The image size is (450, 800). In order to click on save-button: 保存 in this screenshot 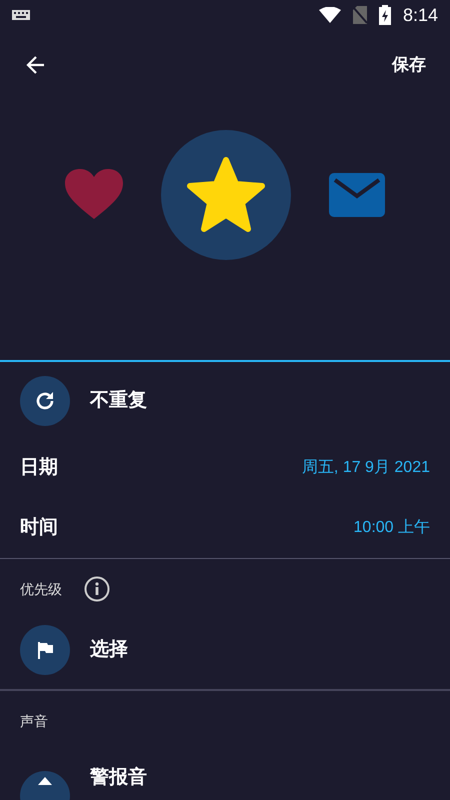, I will do `click(409, 65)`.